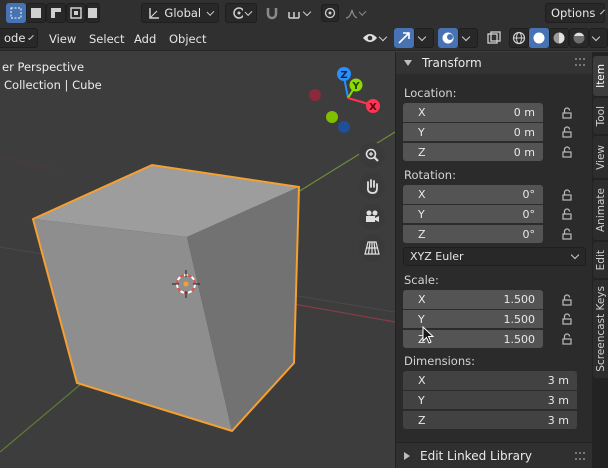 The width and height of the screenshot is (608, 468). Describe the element at coordinates (473, 299) in the screenshot. I see `scale-x-field: X 1.500` at that location.